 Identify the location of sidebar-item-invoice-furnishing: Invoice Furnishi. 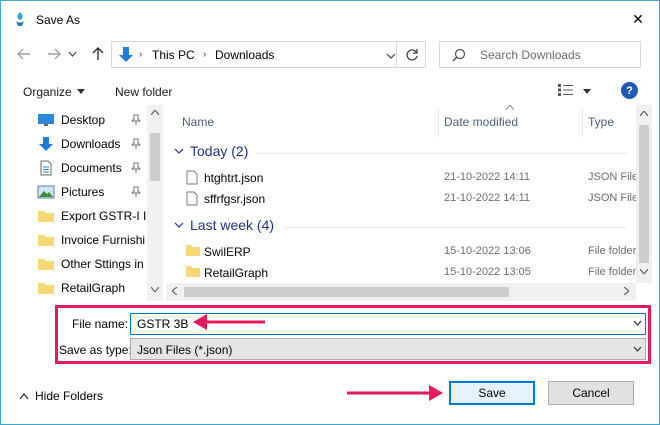
(86, 240).